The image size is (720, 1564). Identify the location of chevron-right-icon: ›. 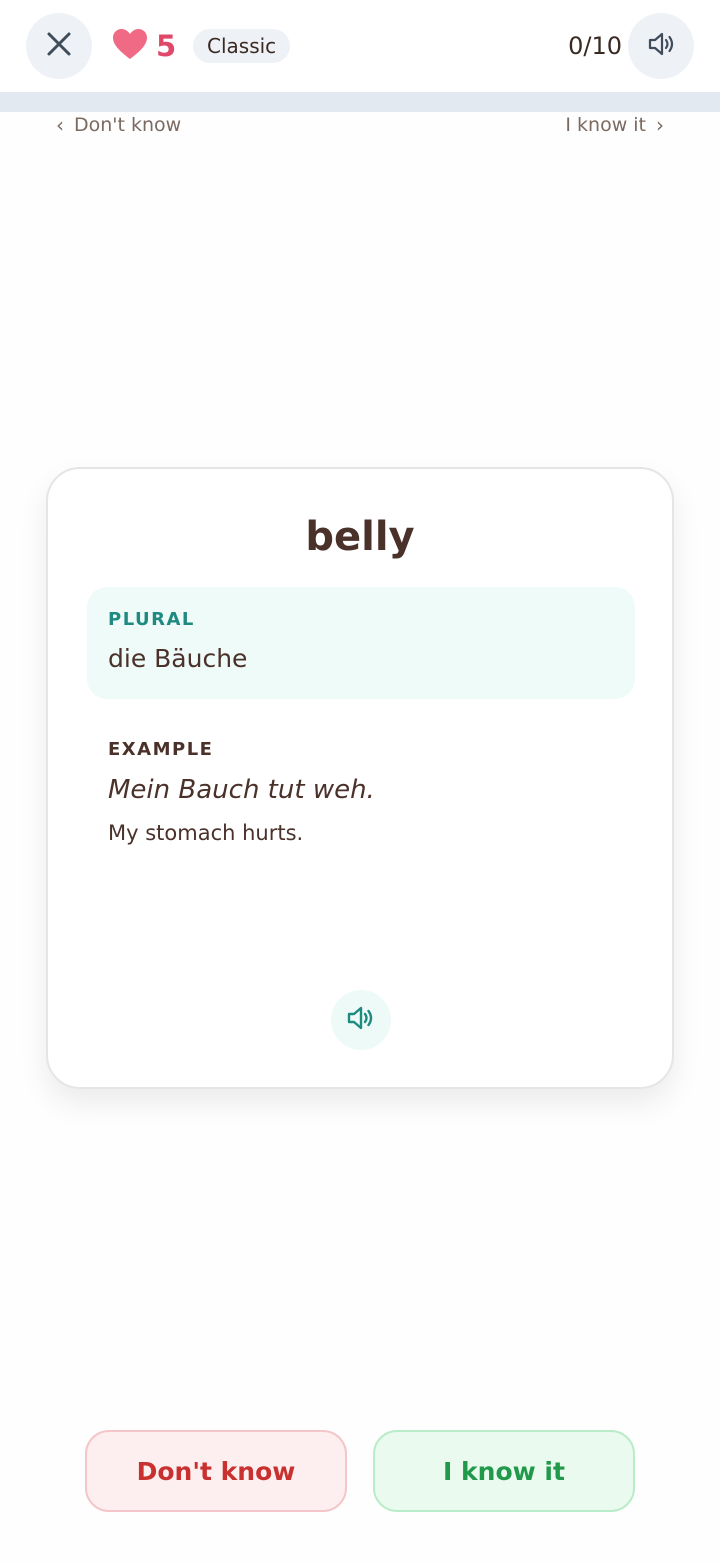
(660, 125).